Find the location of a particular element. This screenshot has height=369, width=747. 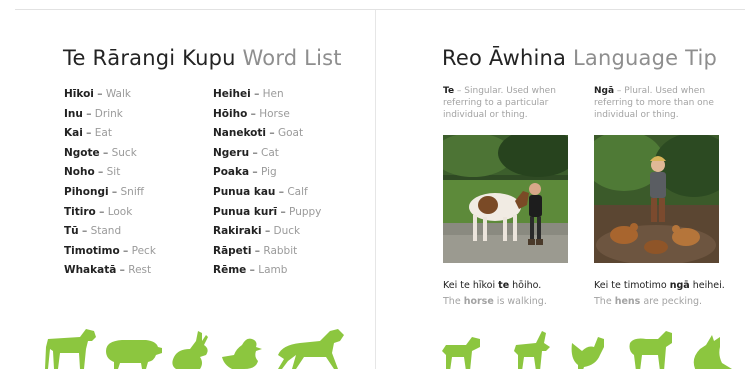

pig-icon is located at coordinates (134, 354).